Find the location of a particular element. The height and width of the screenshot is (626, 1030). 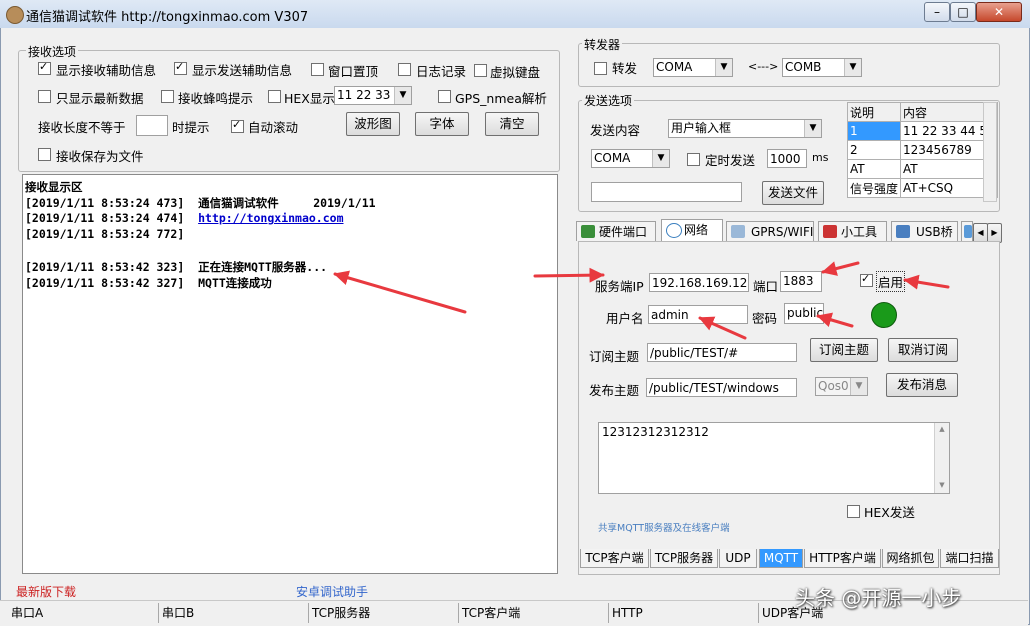

subscribe-button: 订阅主题 is located at coordinates (844, 350).